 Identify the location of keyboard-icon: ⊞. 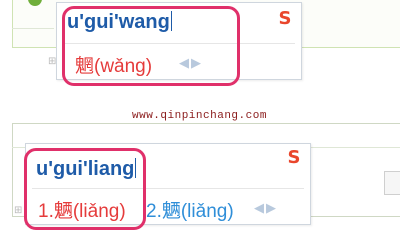
(18, 210).